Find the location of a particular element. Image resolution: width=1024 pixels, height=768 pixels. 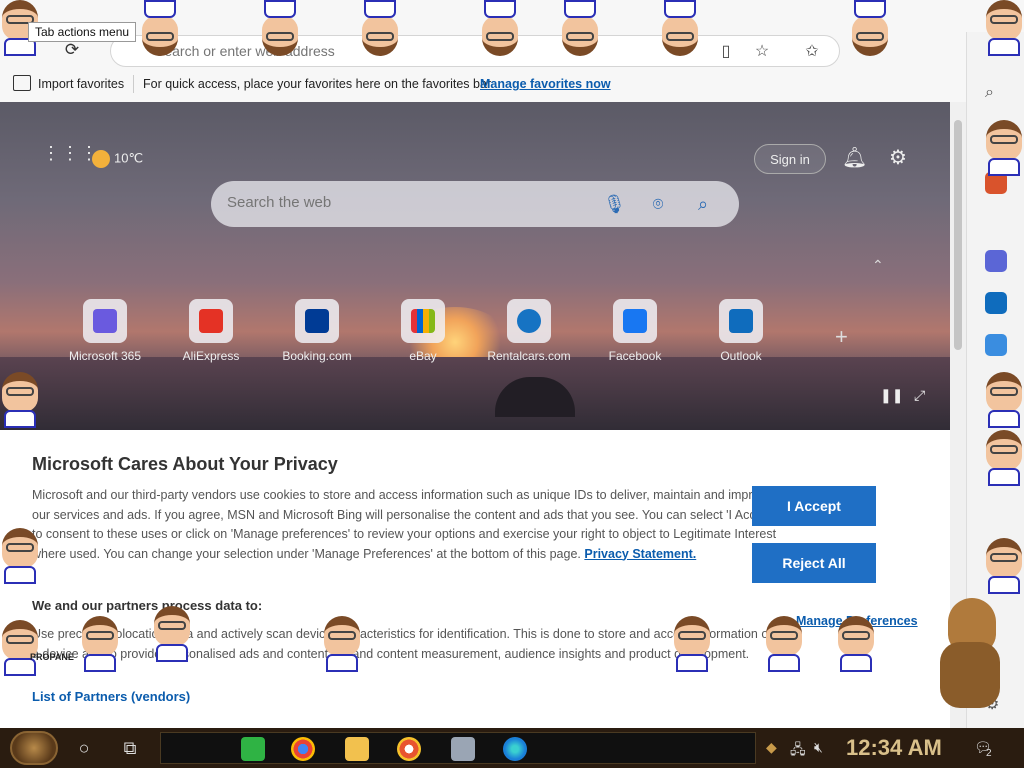

task-view-icon: ⧉ is located at coordinates (130, 748).